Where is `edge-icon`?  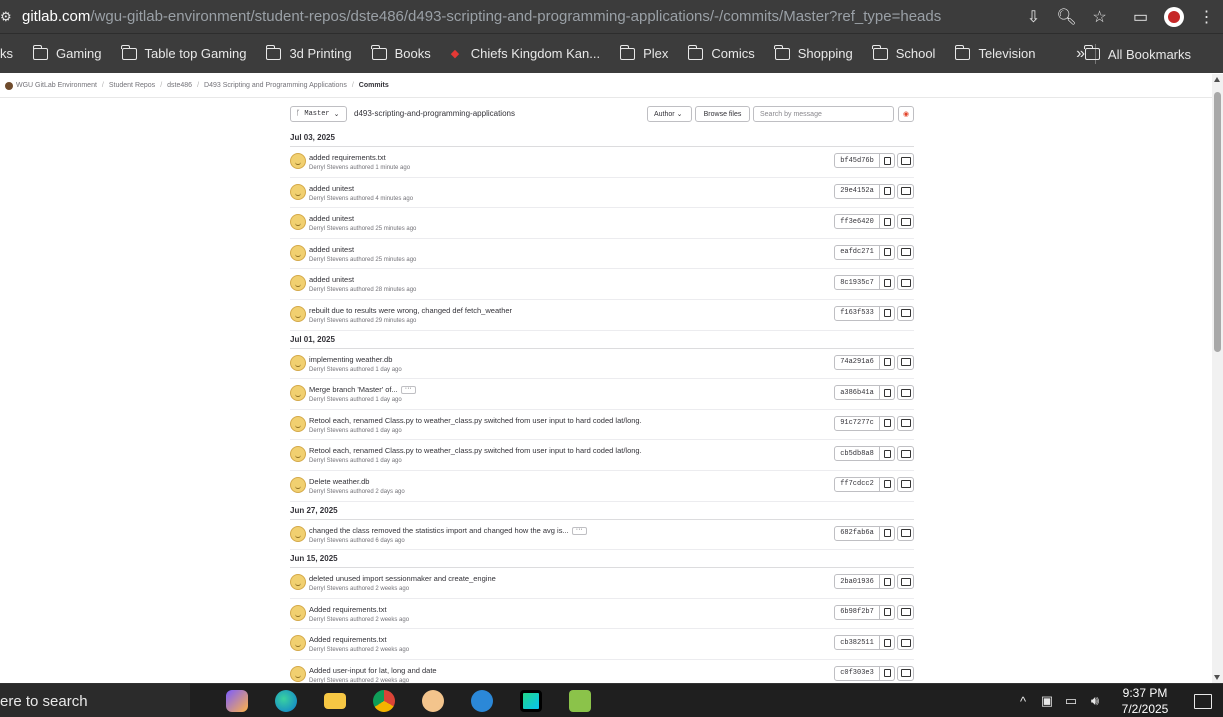 edge-icon is located at coordinates (285, 700).